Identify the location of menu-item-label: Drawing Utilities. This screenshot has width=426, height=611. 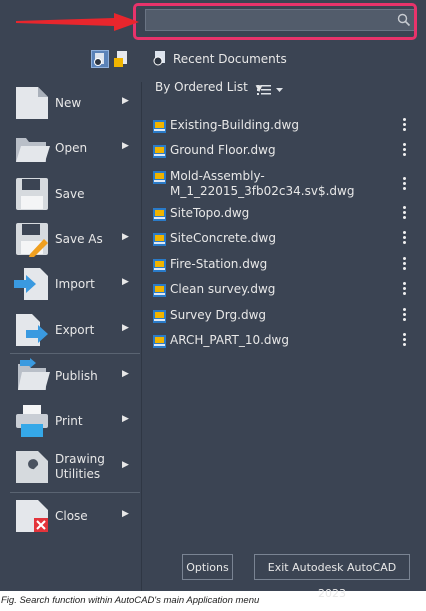
(80, 467).